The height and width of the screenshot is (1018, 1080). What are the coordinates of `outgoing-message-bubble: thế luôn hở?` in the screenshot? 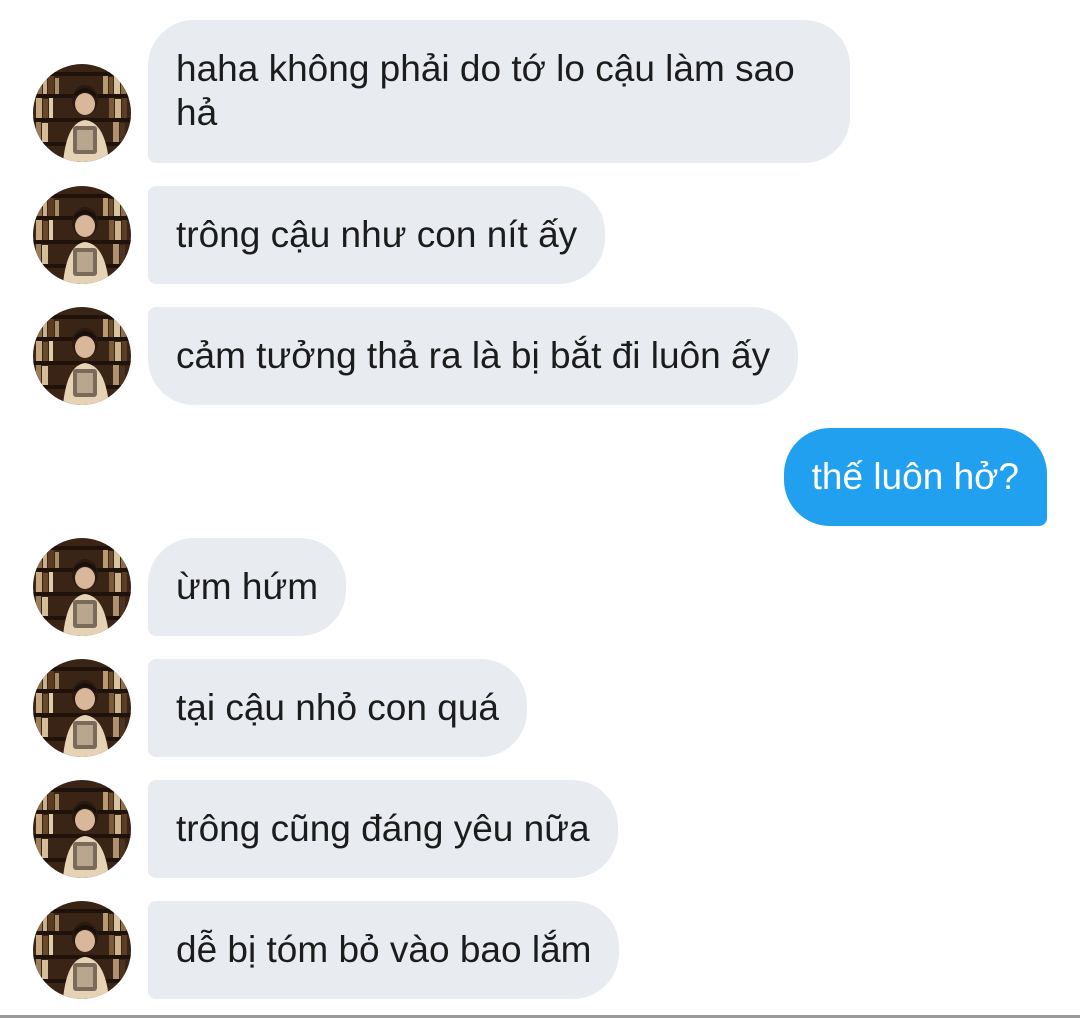 It's located at (915, 477).